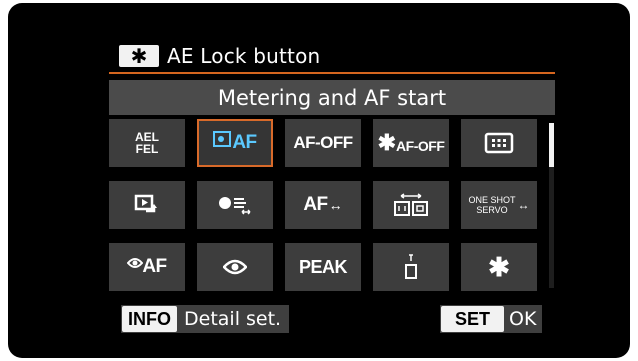 The width and height of the screenshot is (638, 361). I want to click on menu-header: ✱ AE Lock button, so click(219, 56).